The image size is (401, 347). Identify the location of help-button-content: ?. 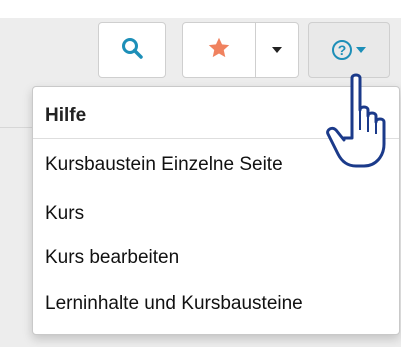
(349, 50).